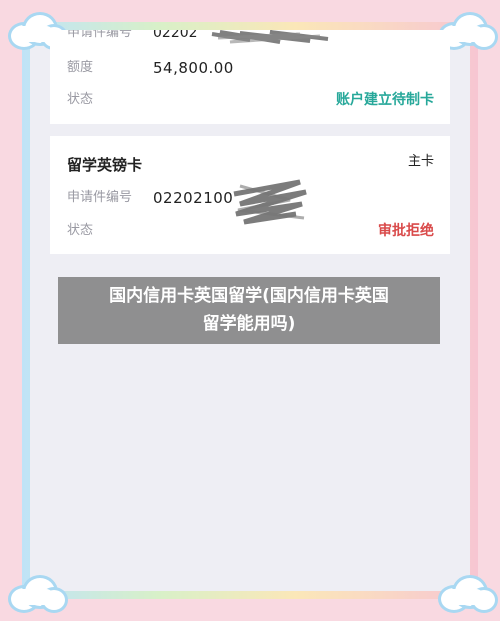 Image resolution: width=500 pixels, height=621 pixels. What do you see at coordinates (250, 100) in the screenshot?
I see `status-row: 状态 账户建立待制卡` at bounding box center [250, 100].